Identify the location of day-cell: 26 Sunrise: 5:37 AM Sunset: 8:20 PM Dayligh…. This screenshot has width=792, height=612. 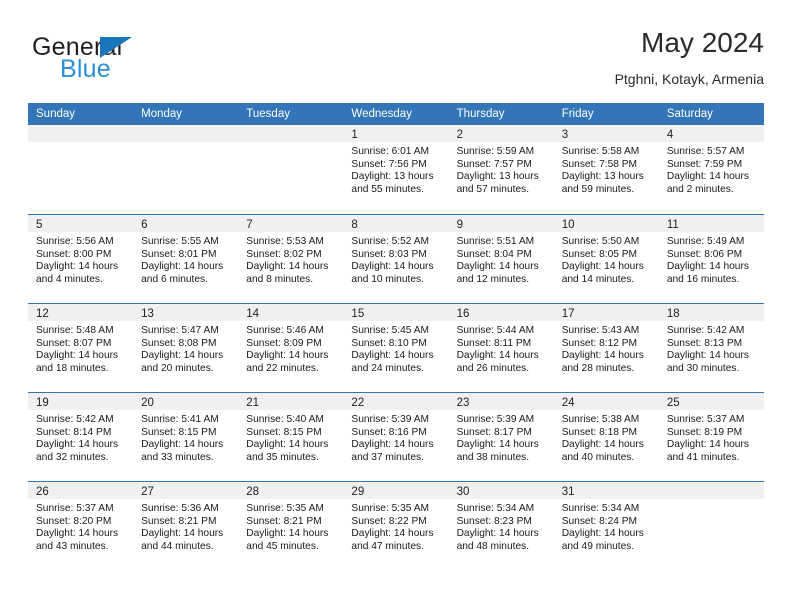
(81, 526).